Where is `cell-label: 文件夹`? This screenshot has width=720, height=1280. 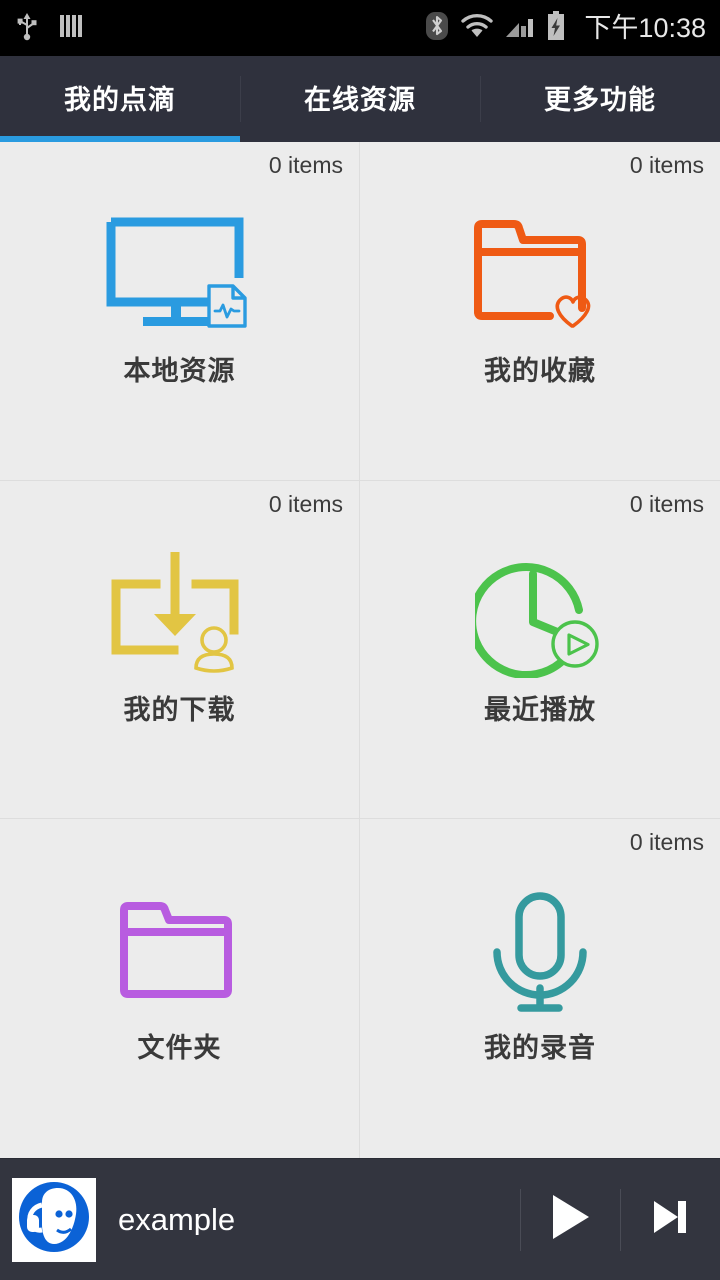 cell-label: 文件夹 is located at coordinates (179, 1048).